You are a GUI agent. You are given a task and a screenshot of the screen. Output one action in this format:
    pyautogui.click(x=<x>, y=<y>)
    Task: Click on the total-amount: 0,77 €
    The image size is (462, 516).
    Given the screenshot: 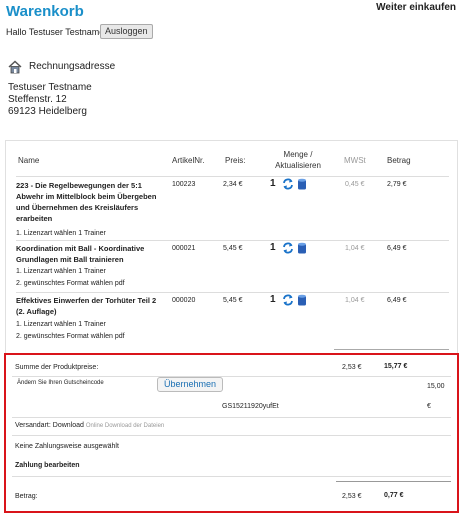 What is the action you would take?
    pyautogui.click(x=394, y=495)
    